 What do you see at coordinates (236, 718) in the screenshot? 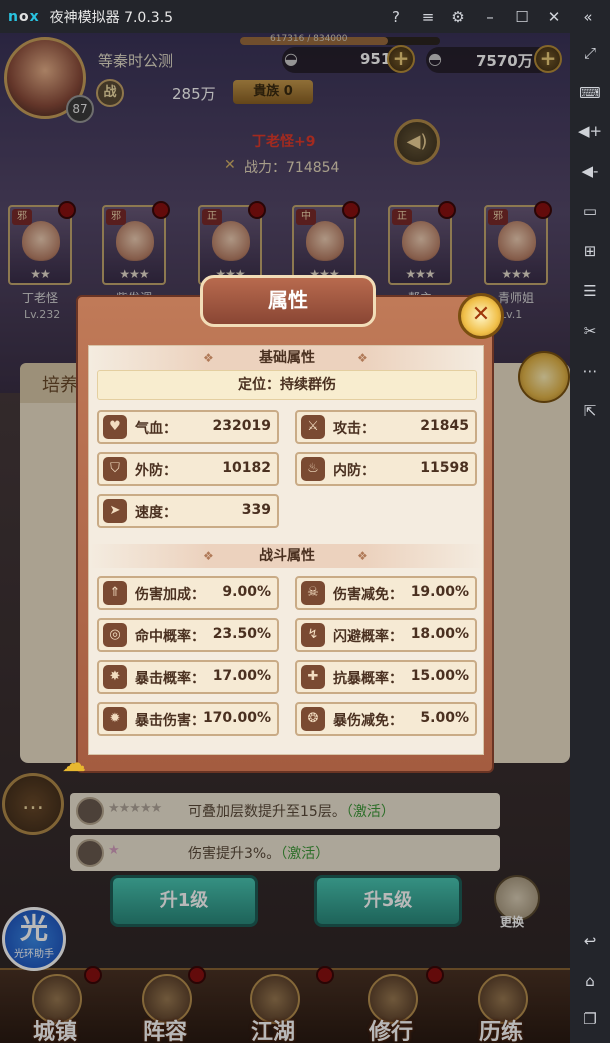
I see `stat-value: 170.00%` at bounding box center [236, 718].